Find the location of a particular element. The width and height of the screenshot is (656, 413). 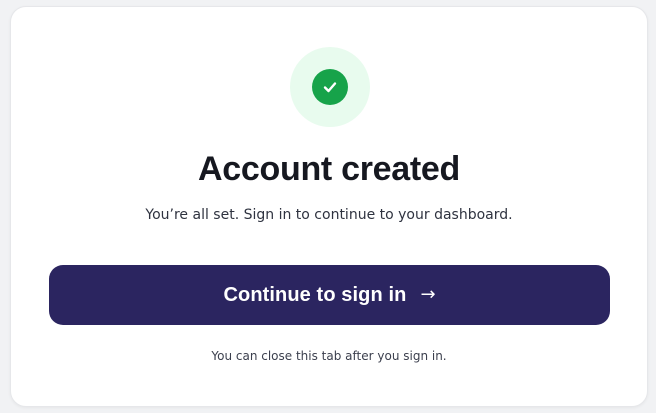

success-badge is located at coordinates (330, 87).